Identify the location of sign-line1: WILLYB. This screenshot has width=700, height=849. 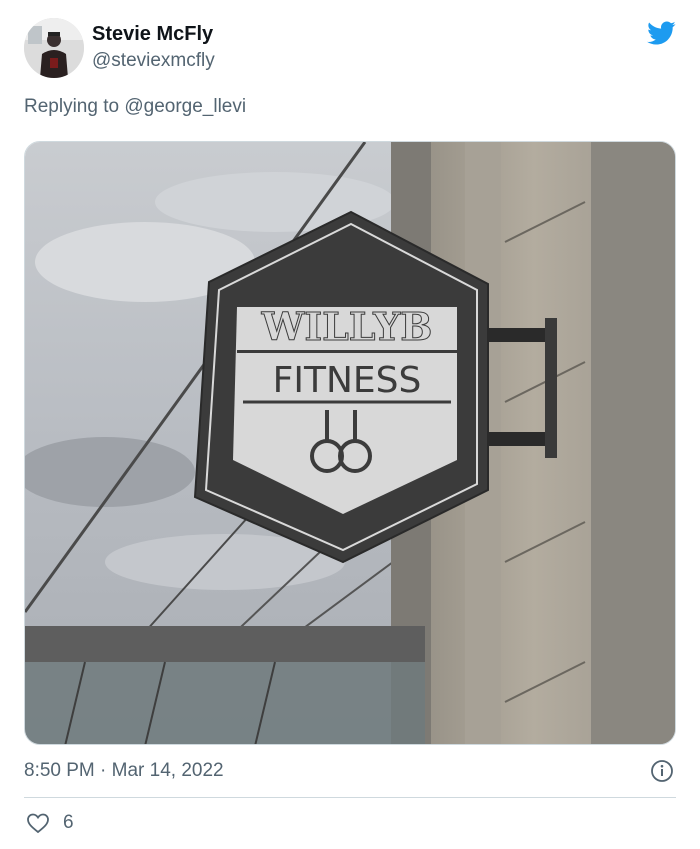
(347, 326).